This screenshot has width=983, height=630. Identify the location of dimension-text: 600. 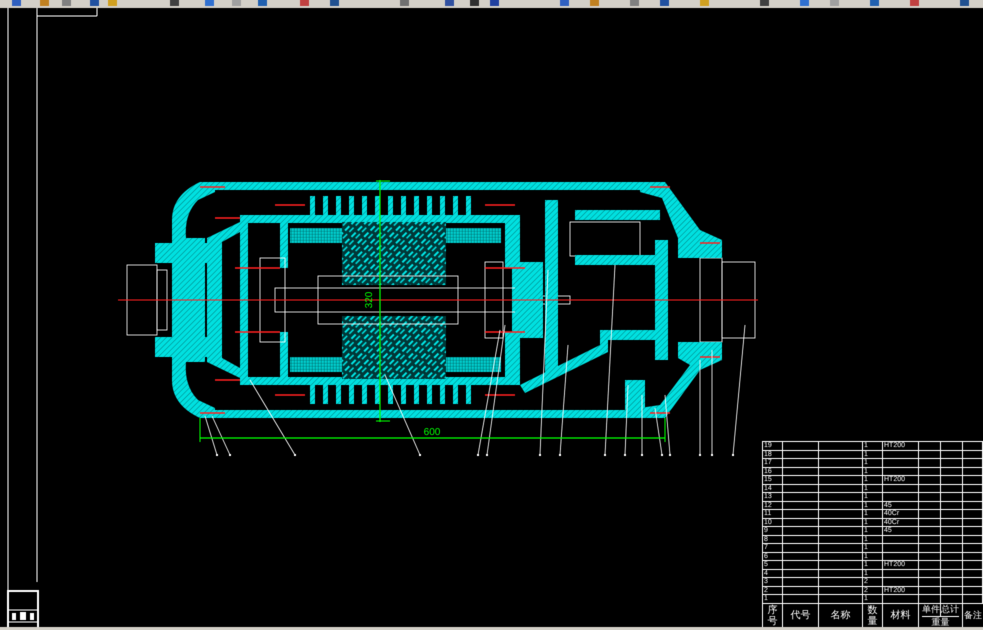
(432, 432).